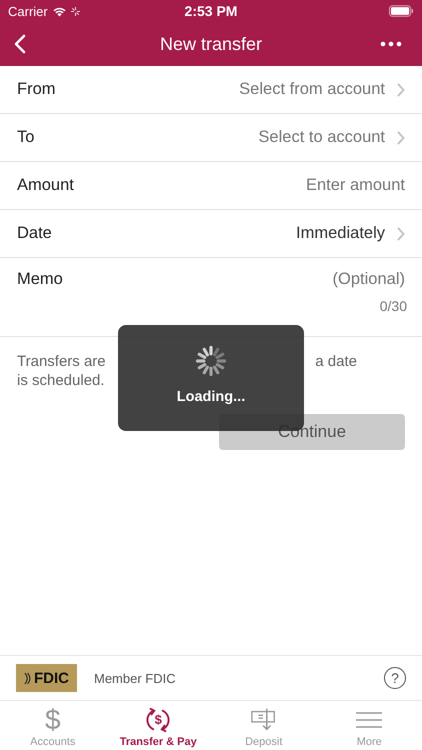  Describe the element at coordinates (401, 11) in the screenshot. I see `battery-icon` at that location.